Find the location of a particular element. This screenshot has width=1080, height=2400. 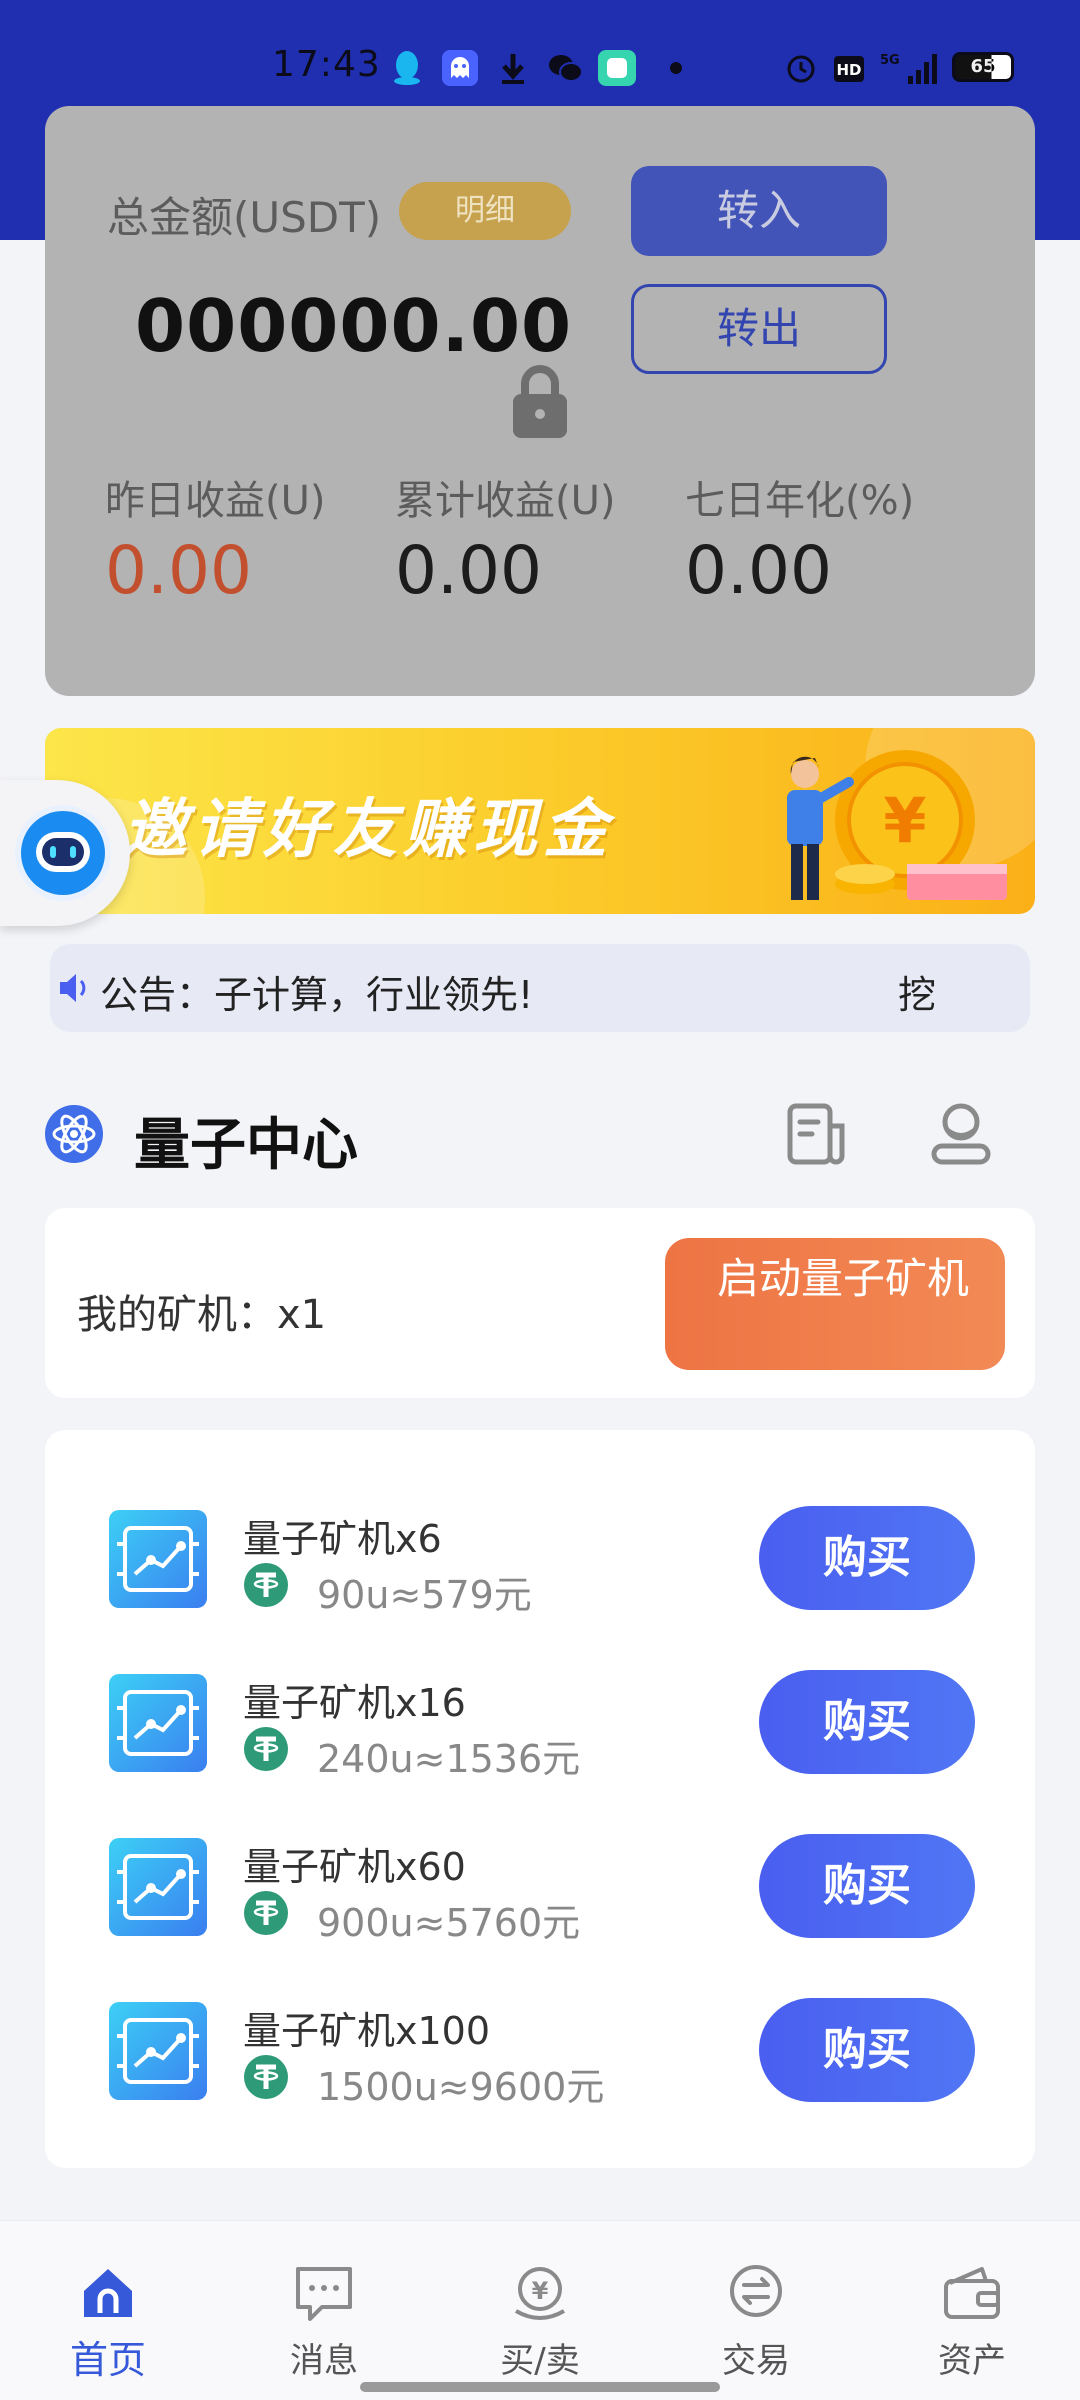

message-icon is located at coordinates (324, 2294).